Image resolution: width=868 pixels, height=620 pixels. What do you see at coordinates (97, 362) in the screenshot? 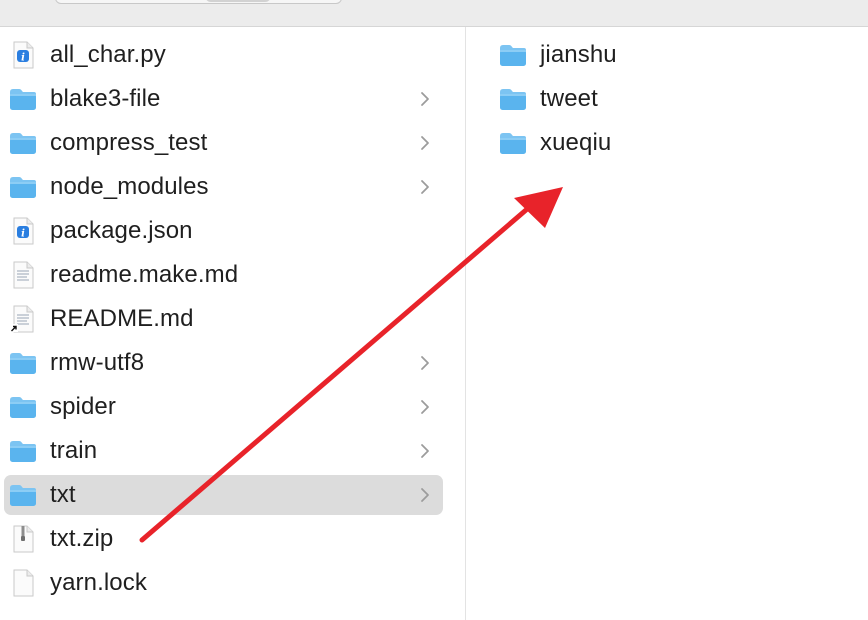
I see `item-label: rmw-utf8` at bounding box center [97, 362].